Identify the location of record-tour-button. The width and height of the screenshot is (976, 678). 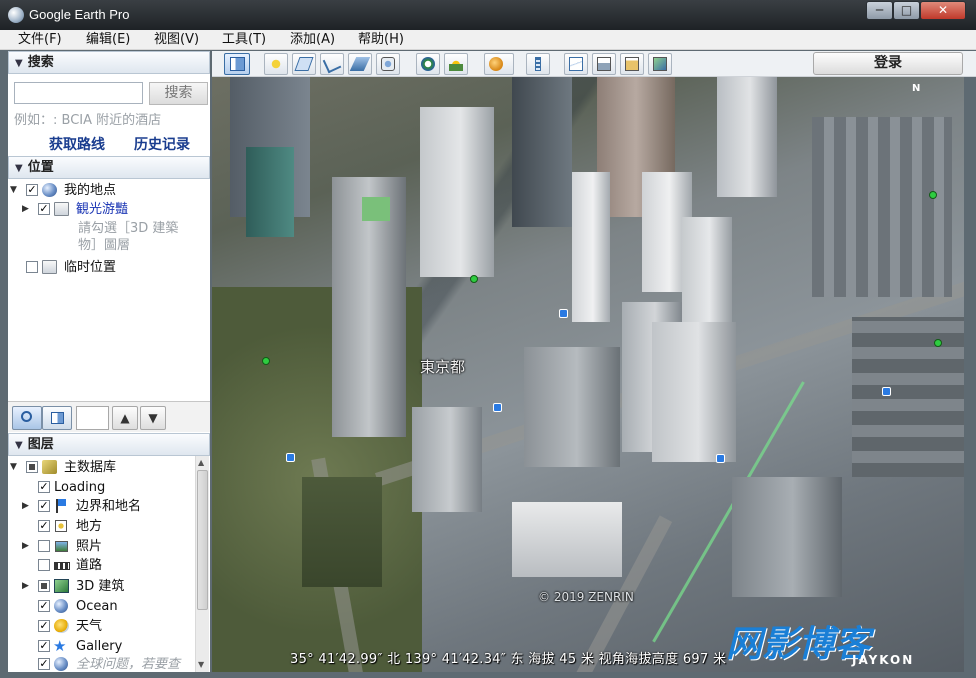
(388, 64).